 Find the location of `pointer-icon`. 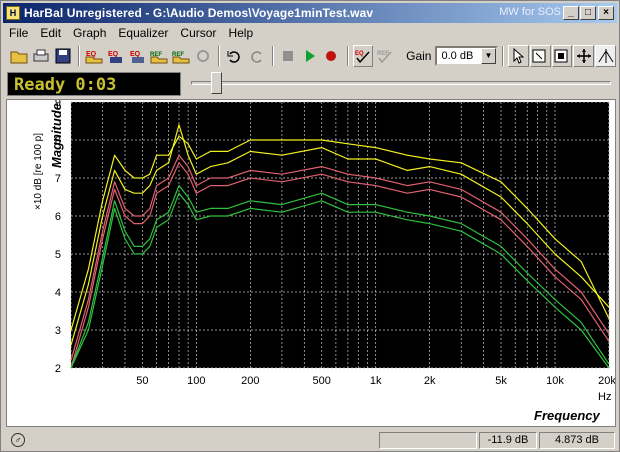

pointer-icon is located at coordinates (518, 56).